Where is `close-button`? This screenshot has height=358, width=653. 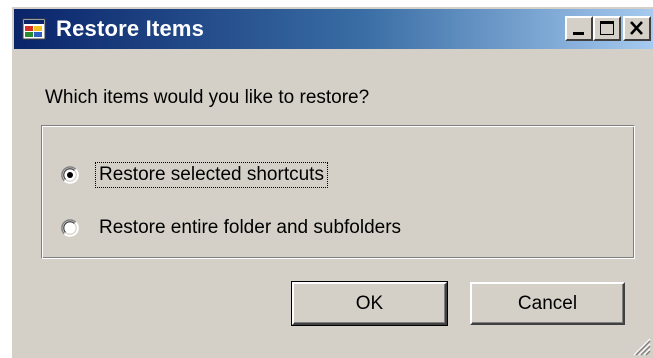
close-button is located at coordinates (637, 28).